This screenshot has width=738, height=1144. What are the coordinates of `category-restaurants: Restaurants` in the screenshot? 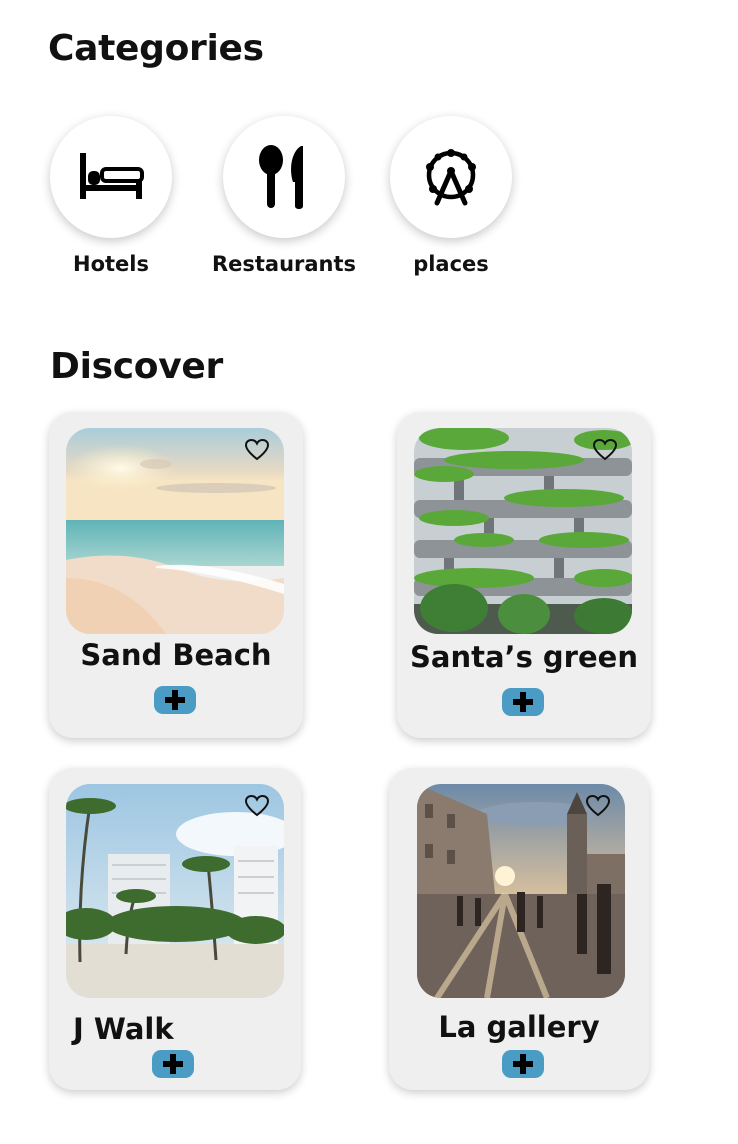 It's located at (284, 196).